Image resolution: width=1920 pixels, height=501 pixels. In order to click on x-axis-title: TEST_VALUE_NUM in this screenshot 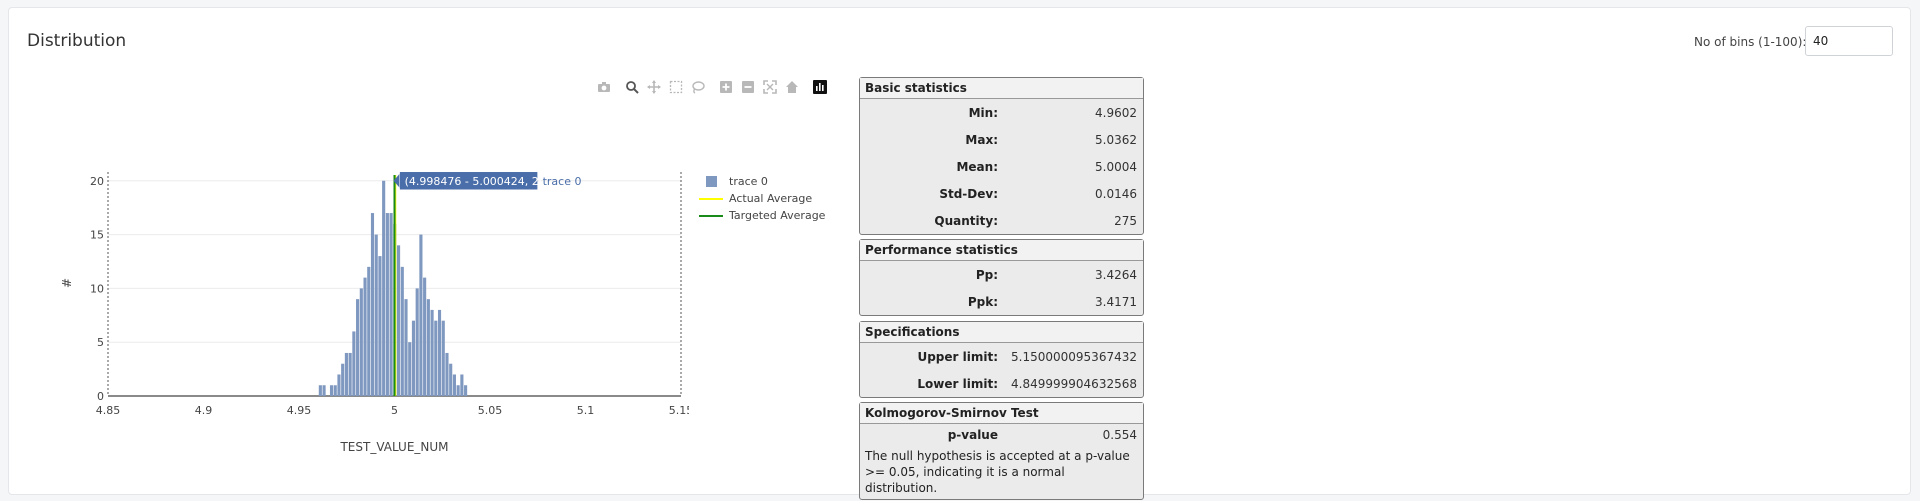, I will do `click(393, 447)`.